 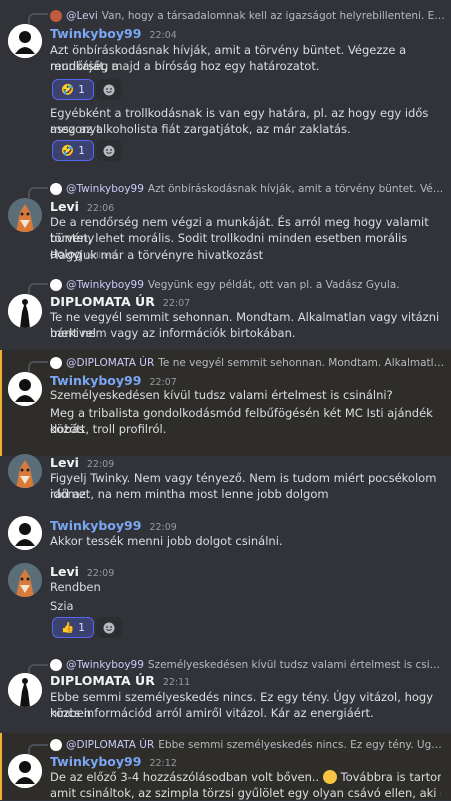 I want to click on message-header: Twinkyboy99 22:09, so click(x=113, y=525).